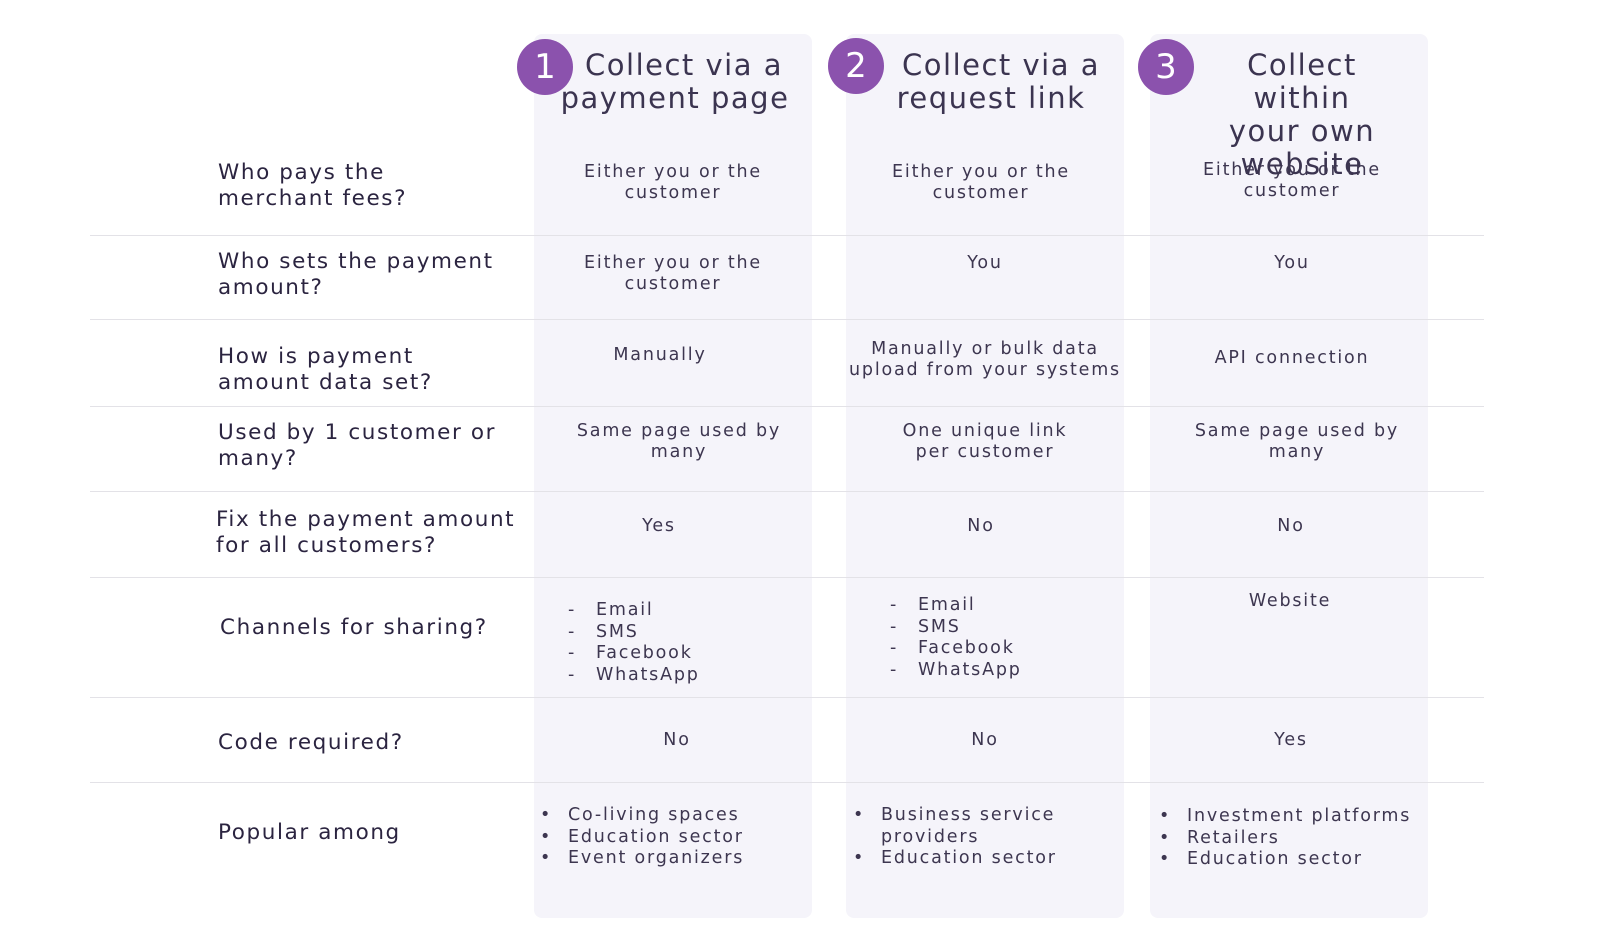 The width and height of the screenshot is (1600, 948). I want to click on header-line: Collect within, so click(1302, 81).